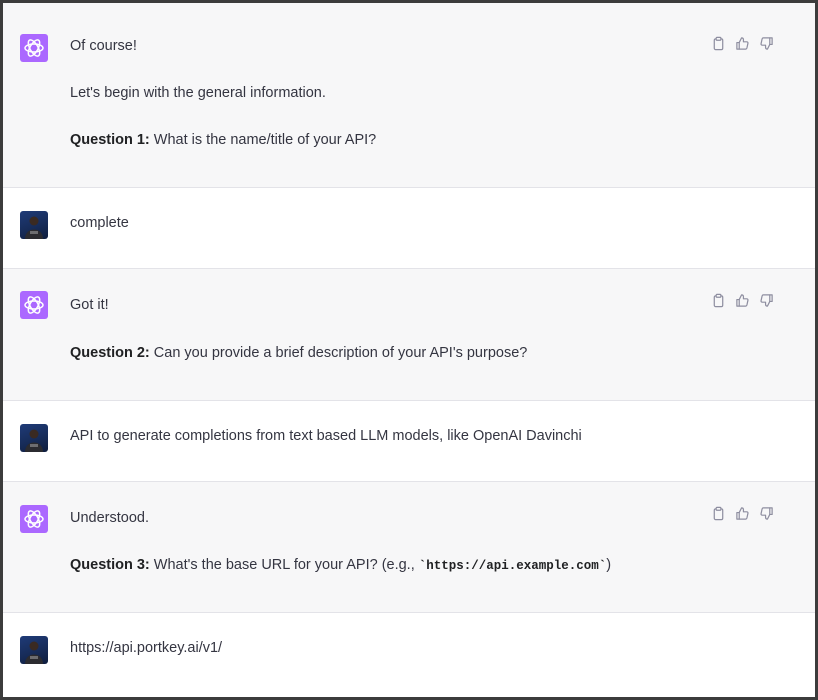 The width and height of the screenshot is (818, 700). What do you see at coordinates (402, 305) in the screenshot?
I see `message-line: Got it!` at bounding box center [402, 305].